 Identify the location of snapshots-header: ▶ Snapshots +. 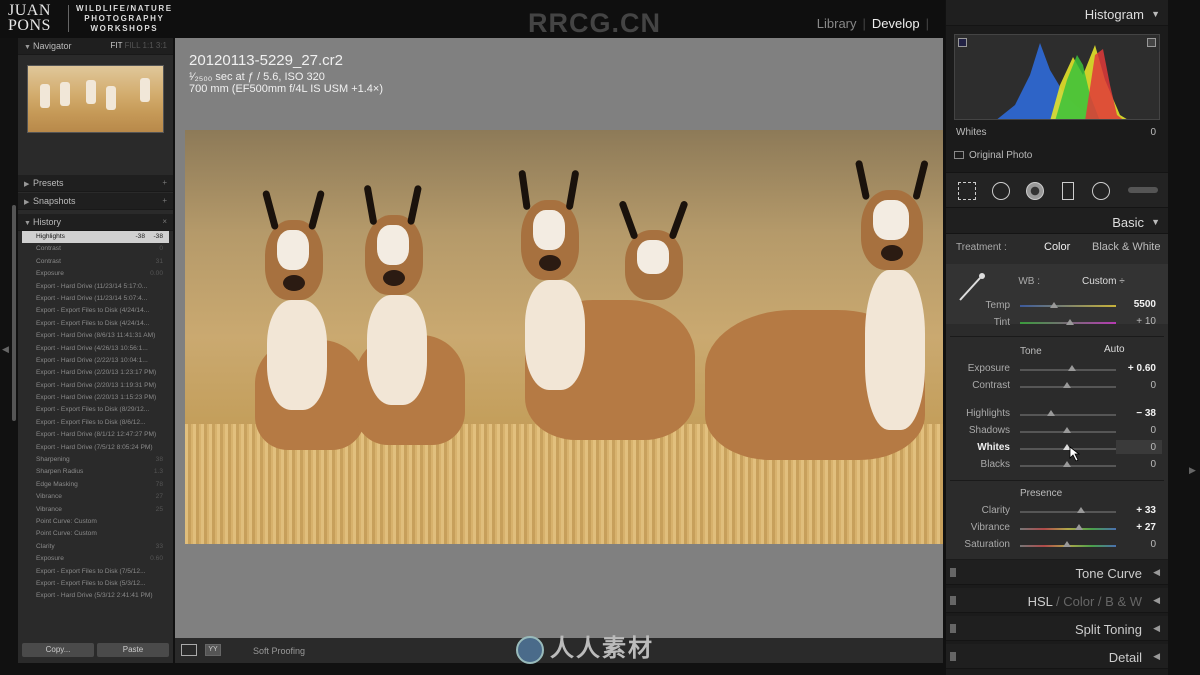
(95, 201).